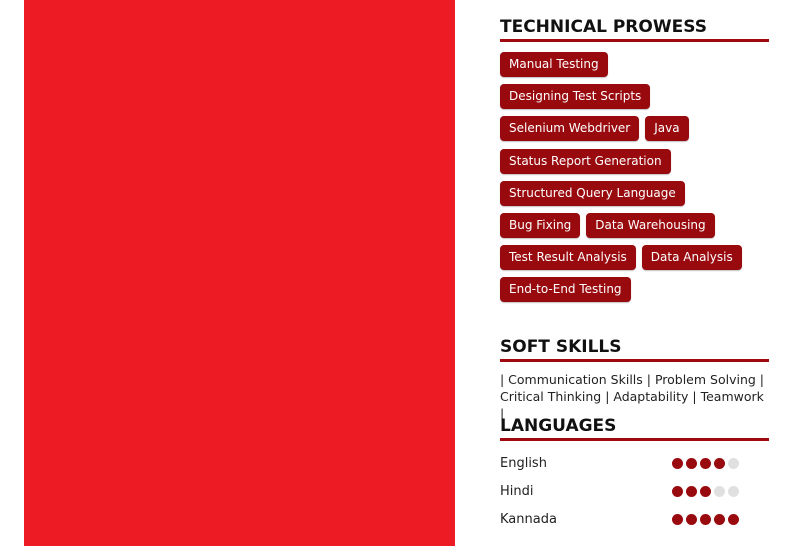  I want to click on skill-tag-row: End-to-End Testing, so click(635, 290).